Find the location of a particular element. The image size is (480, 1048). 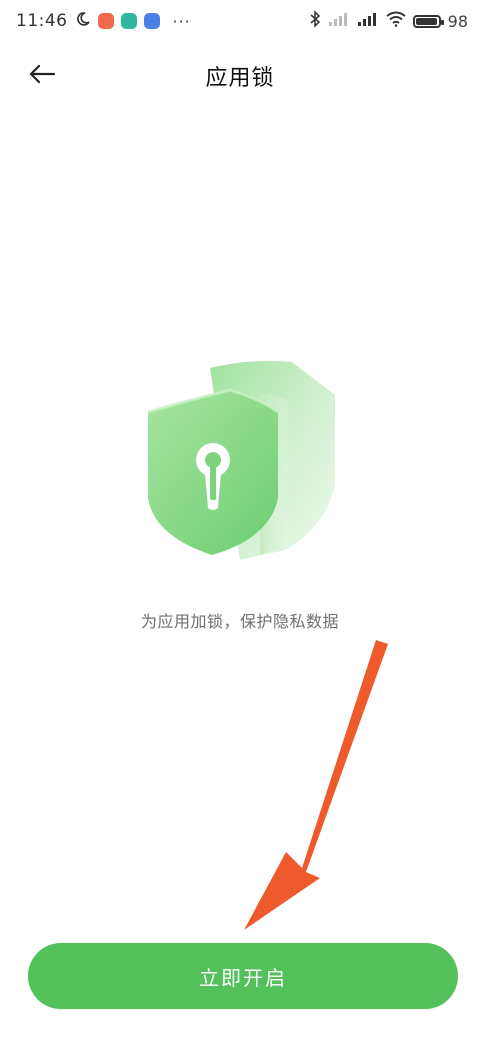

status-bar: 11:46 ··· 98 is located at coordinates (240, 21).